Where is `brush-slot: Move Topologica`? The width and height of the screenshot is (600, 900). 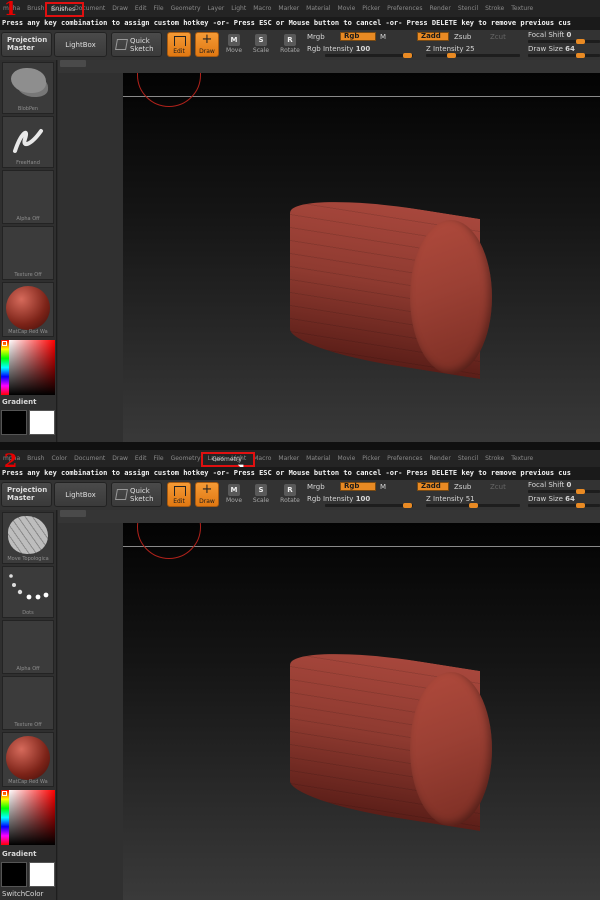 brush-slot: Move Topologica is located at coordinates (28, 538).